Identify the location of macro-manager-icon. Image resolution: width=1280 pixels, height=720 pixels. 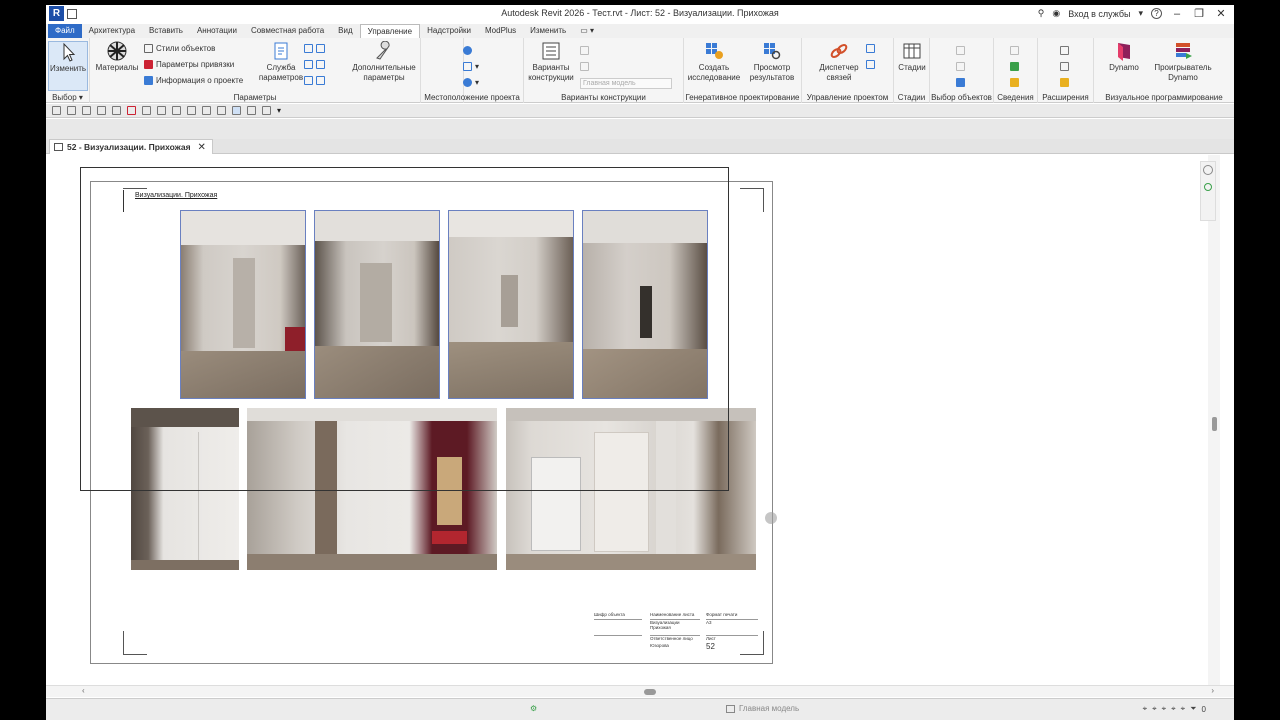
(1064, 50).